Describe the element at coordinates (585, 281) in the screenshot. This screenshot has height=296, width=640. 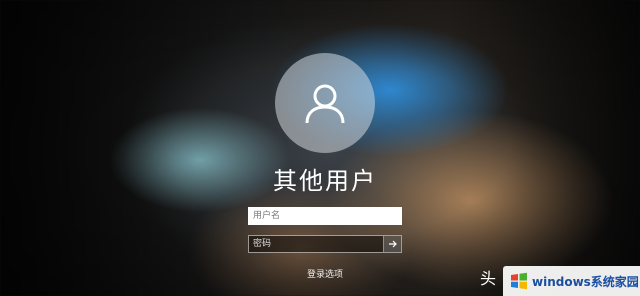
I see `watermark-text: windows系统家园` at that location.